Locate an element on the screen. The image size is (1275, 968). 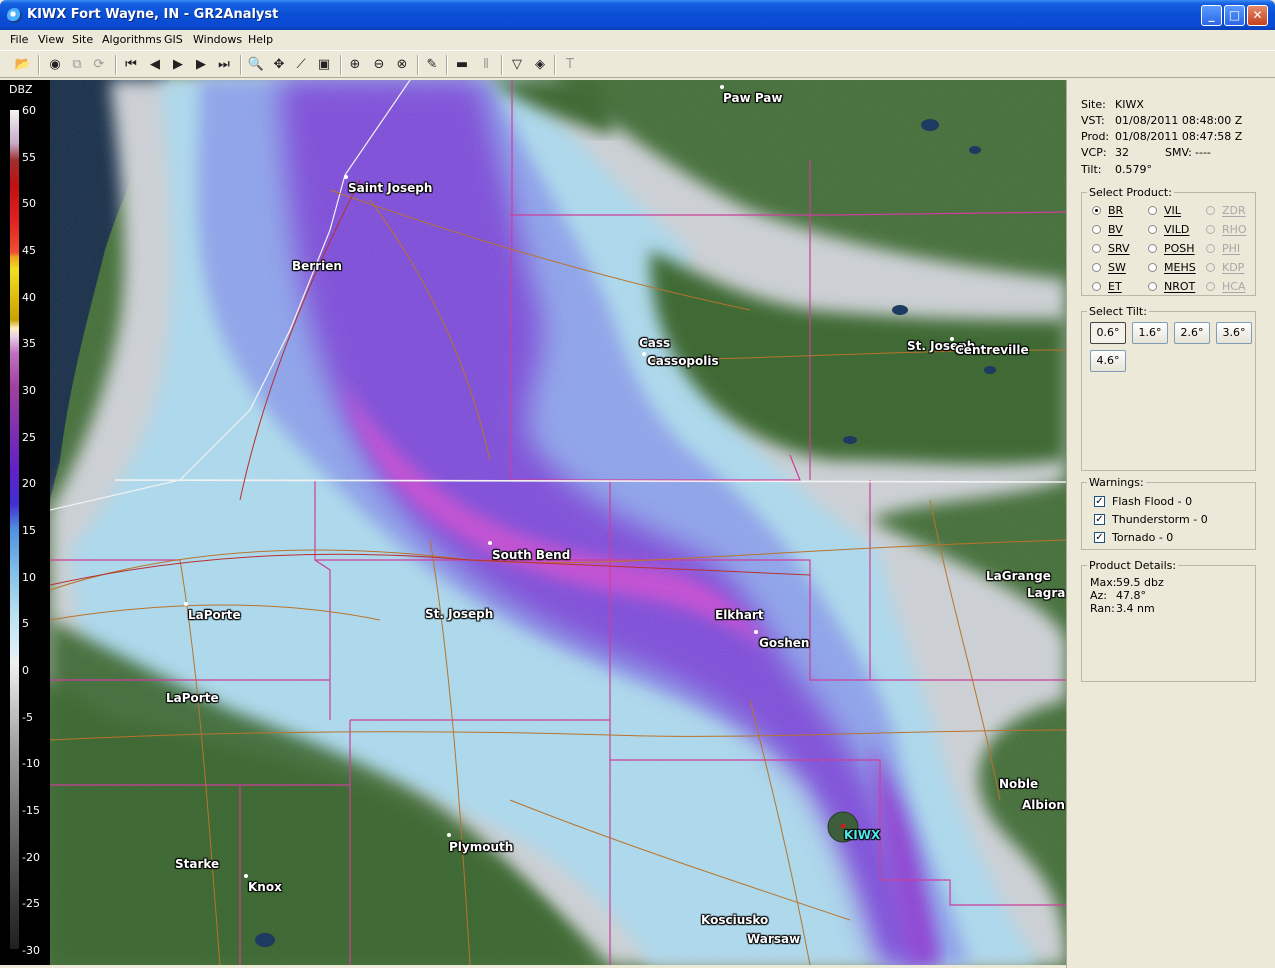
measure-icon: ⟋ is located at coordinates (301, 65).